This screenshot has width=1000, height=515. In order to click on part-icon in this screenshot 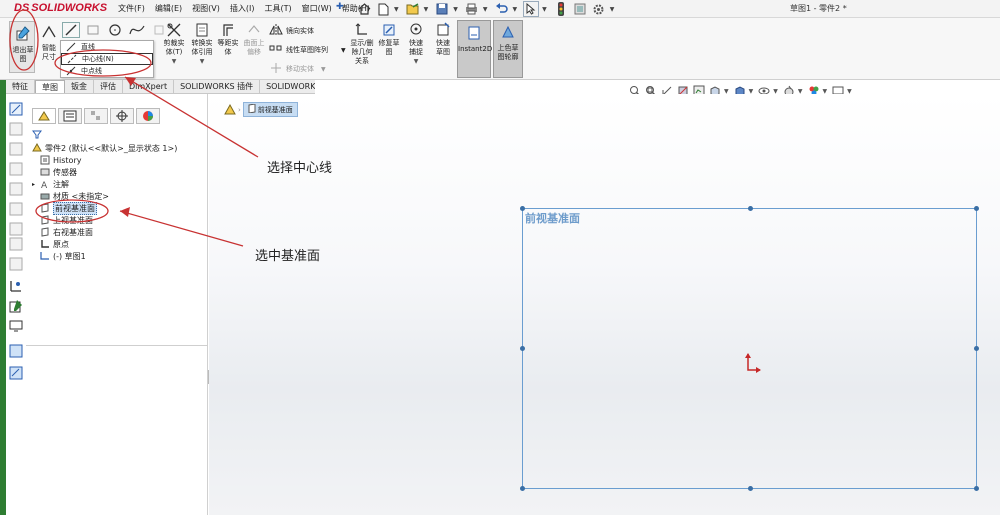, I will do `click(230, 109)`.